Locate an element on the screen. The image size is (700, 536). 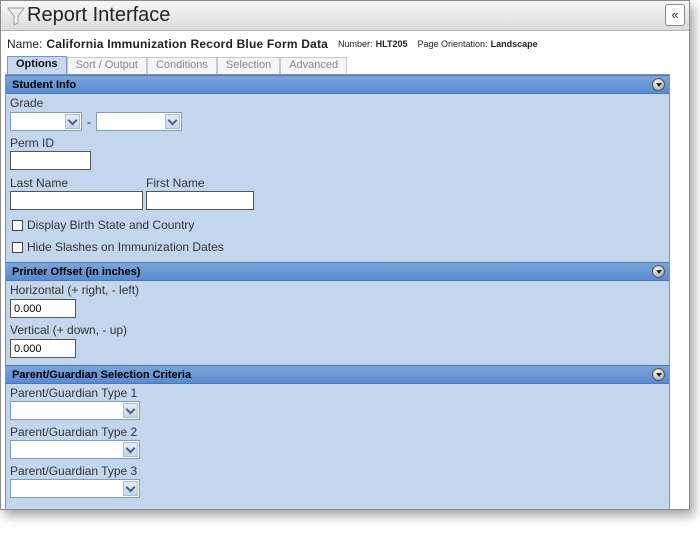
tab-advanced: Advanced is located at coordinates (314, 65).